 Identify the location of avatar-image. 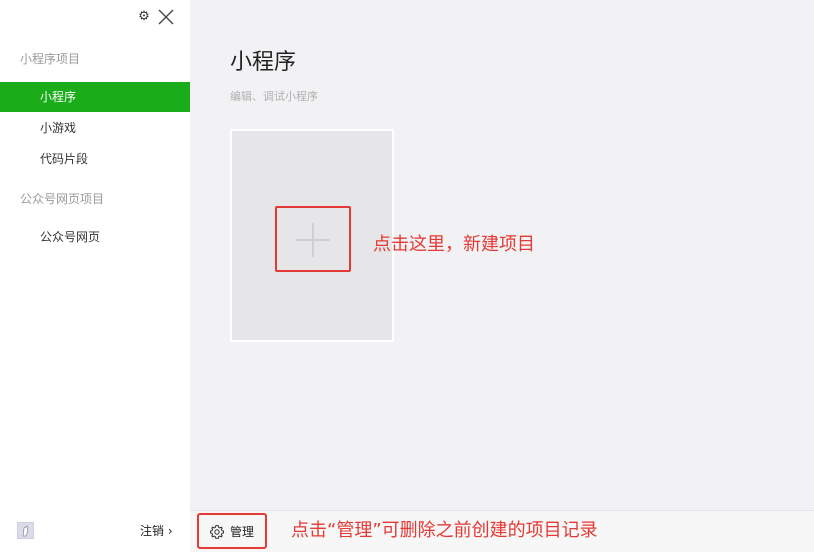
(25, 530).